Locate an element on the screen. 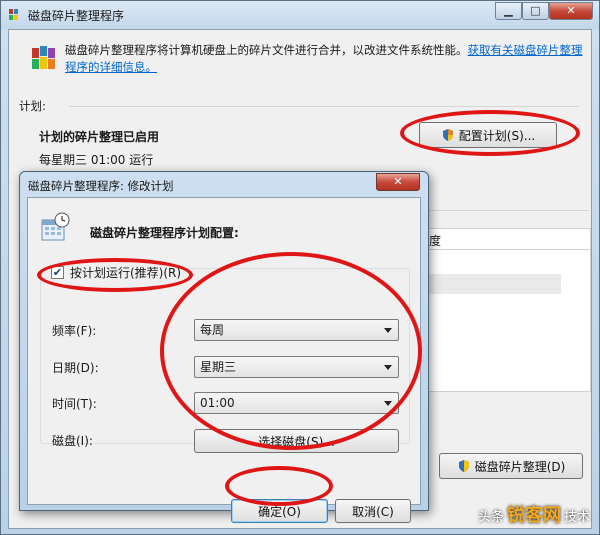 This screenshot has width=600, height=535. run-on-schedule-label: 按计划运行(推荐)(R) is located at coordinates (126, 273).